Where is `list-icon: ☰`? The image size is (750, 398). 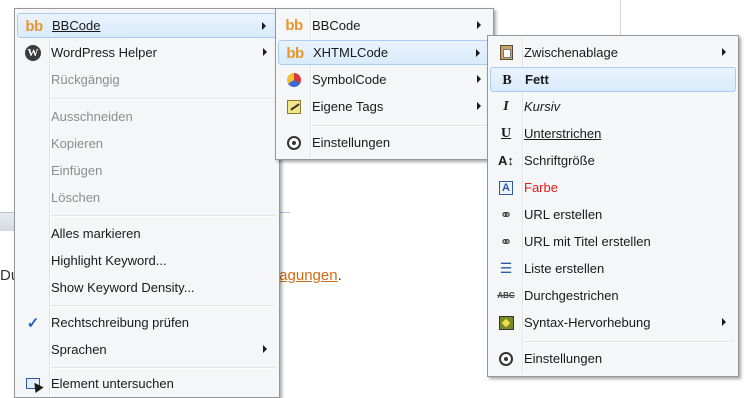 list-icon: ☰ is located at coordinates (506, 268).